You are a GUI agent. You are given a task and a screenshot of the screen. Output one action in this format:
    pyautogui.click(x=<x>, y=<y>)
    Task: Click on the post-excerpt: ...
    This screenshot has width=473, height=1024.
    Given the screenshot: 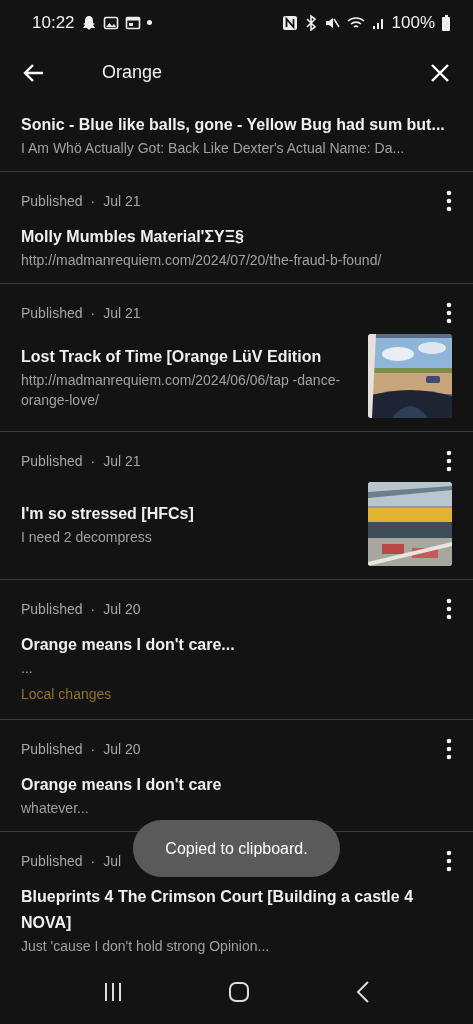 What is the action you would take?
    pyautogui.click(x=27, y=668)
    